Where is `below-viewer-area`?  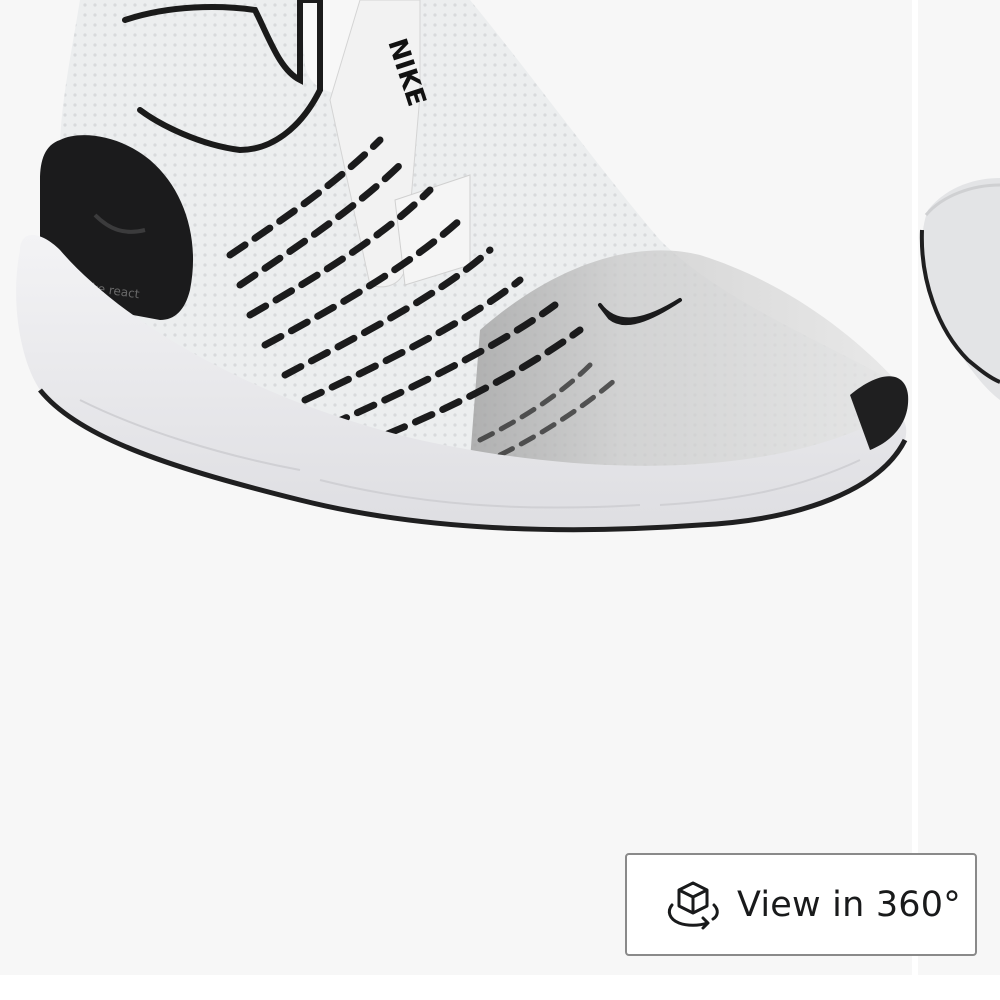
below-viewer-area is located at coordinates (500, 987).